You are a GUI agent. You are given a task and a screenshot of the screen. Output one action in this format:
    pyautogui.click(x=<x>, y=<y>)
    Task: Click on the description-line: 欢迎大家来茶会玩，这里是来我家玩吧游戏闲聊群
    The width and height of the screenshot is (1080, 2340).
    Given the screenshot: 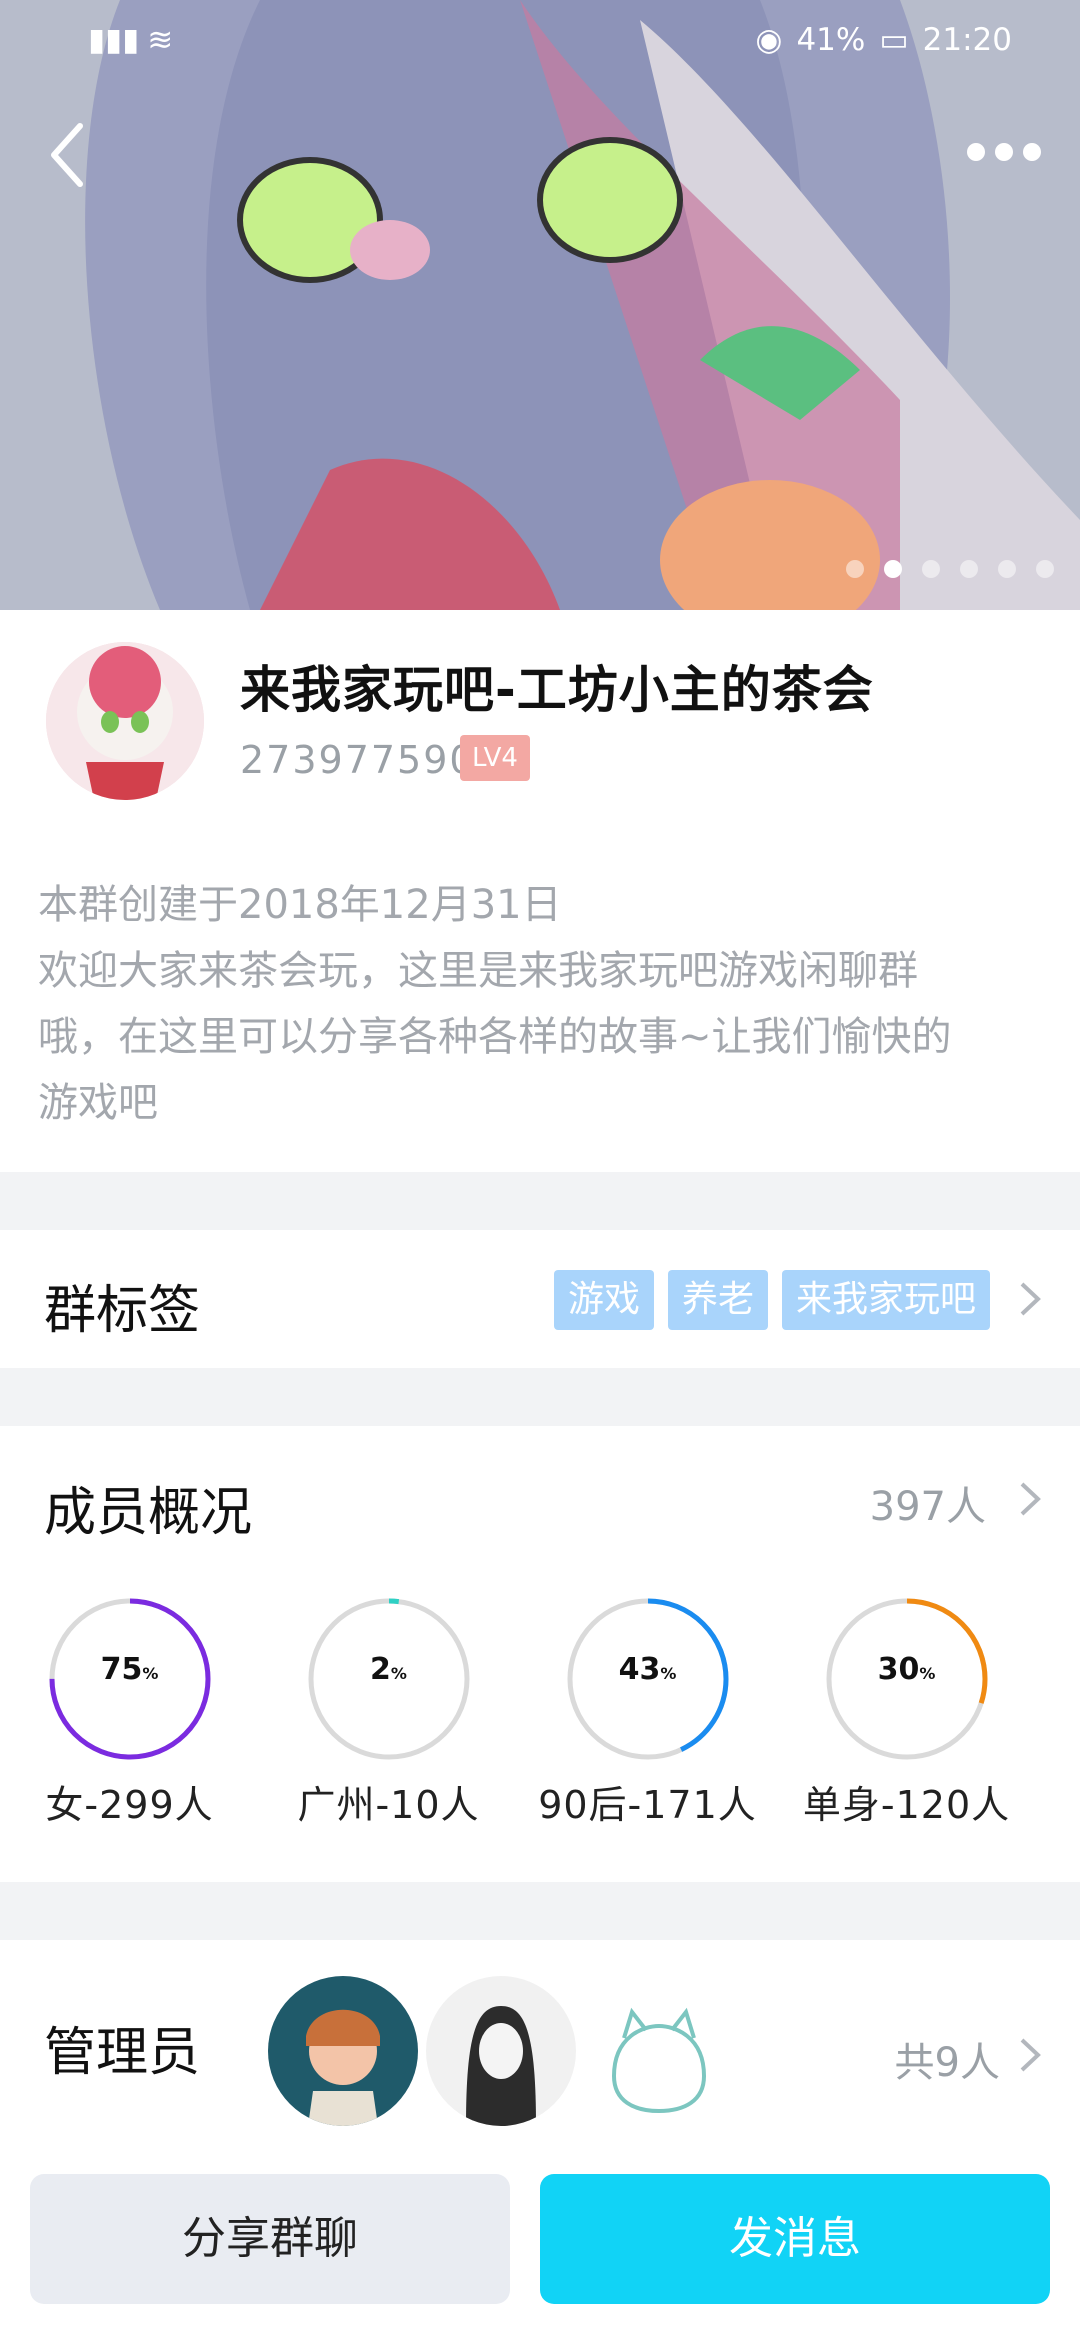 What is the action you would take?
    pyautogui.click(x=478, y=971)
    